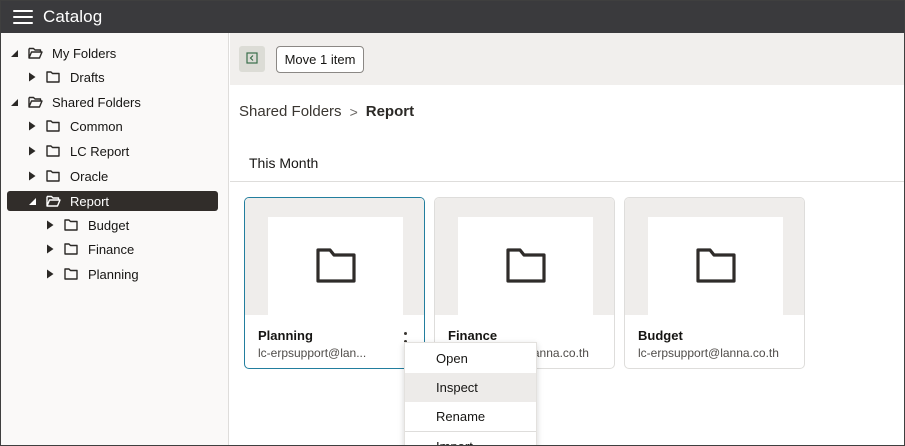 The image size is (905, 446). Describe the element at coordinates (470, 438) in the screenshot. I see `menu-item-import: Import` at that location.